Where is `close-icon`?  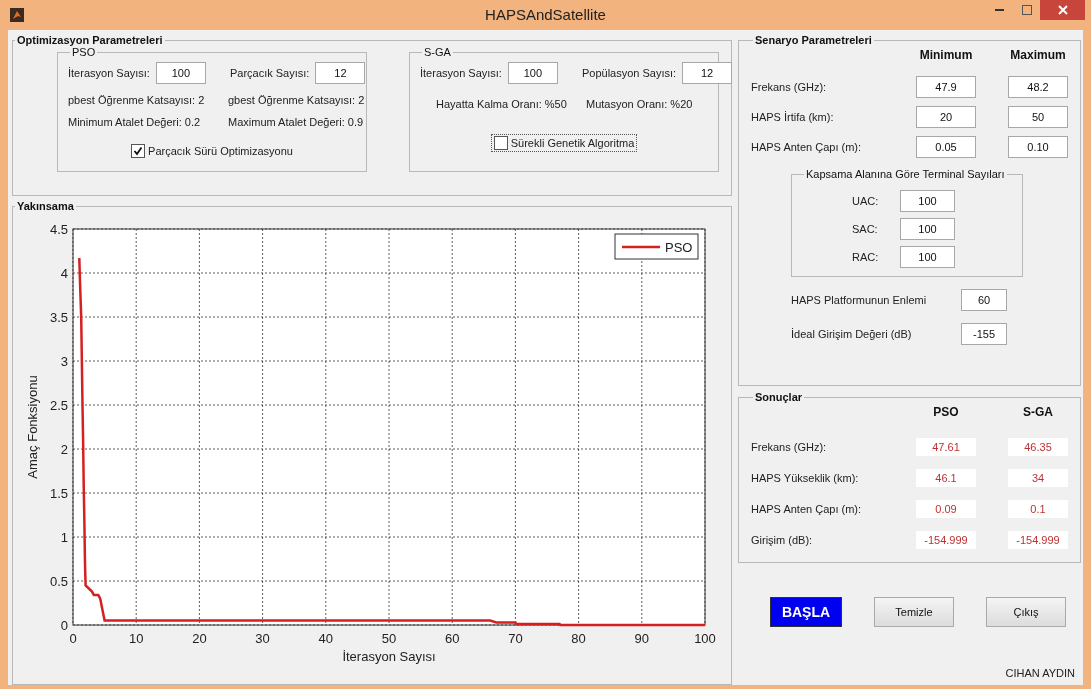 close-icon is located at coordinates (1062, 10).